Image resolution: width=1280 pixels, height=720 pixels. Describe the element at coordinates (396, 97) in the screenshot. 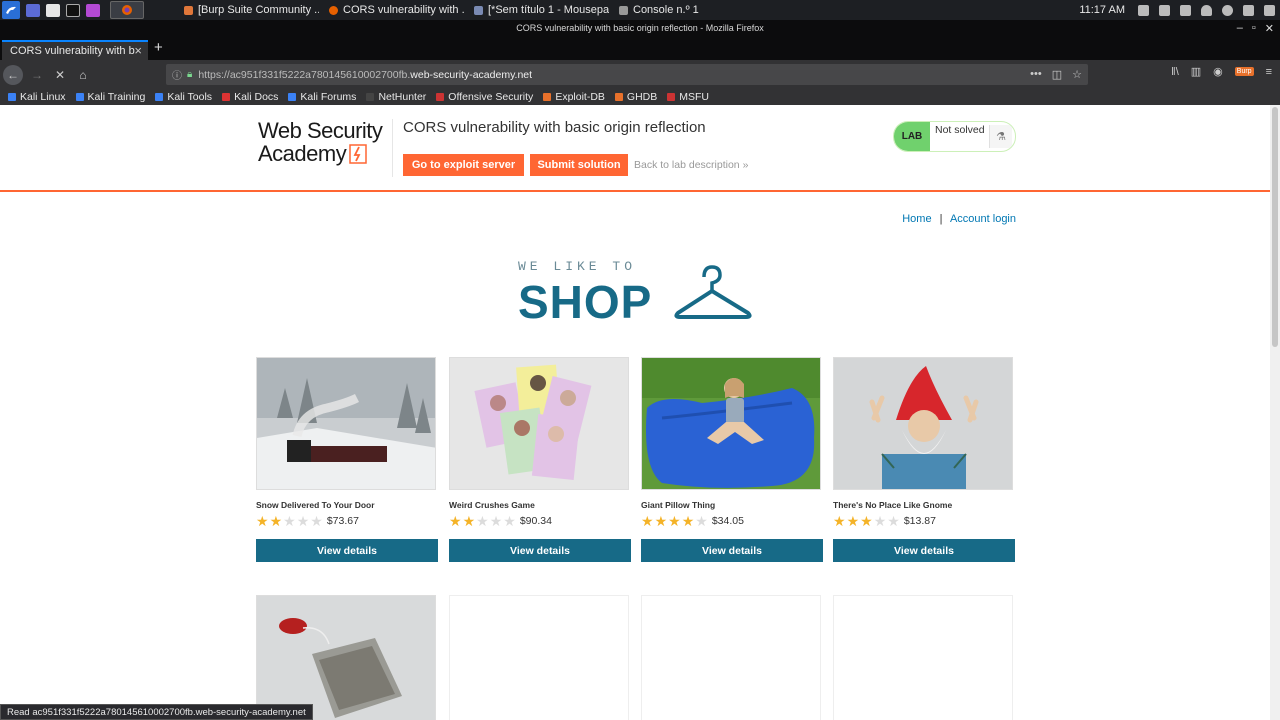

I see `bookmark-nethunter: NetHunter` at that location.